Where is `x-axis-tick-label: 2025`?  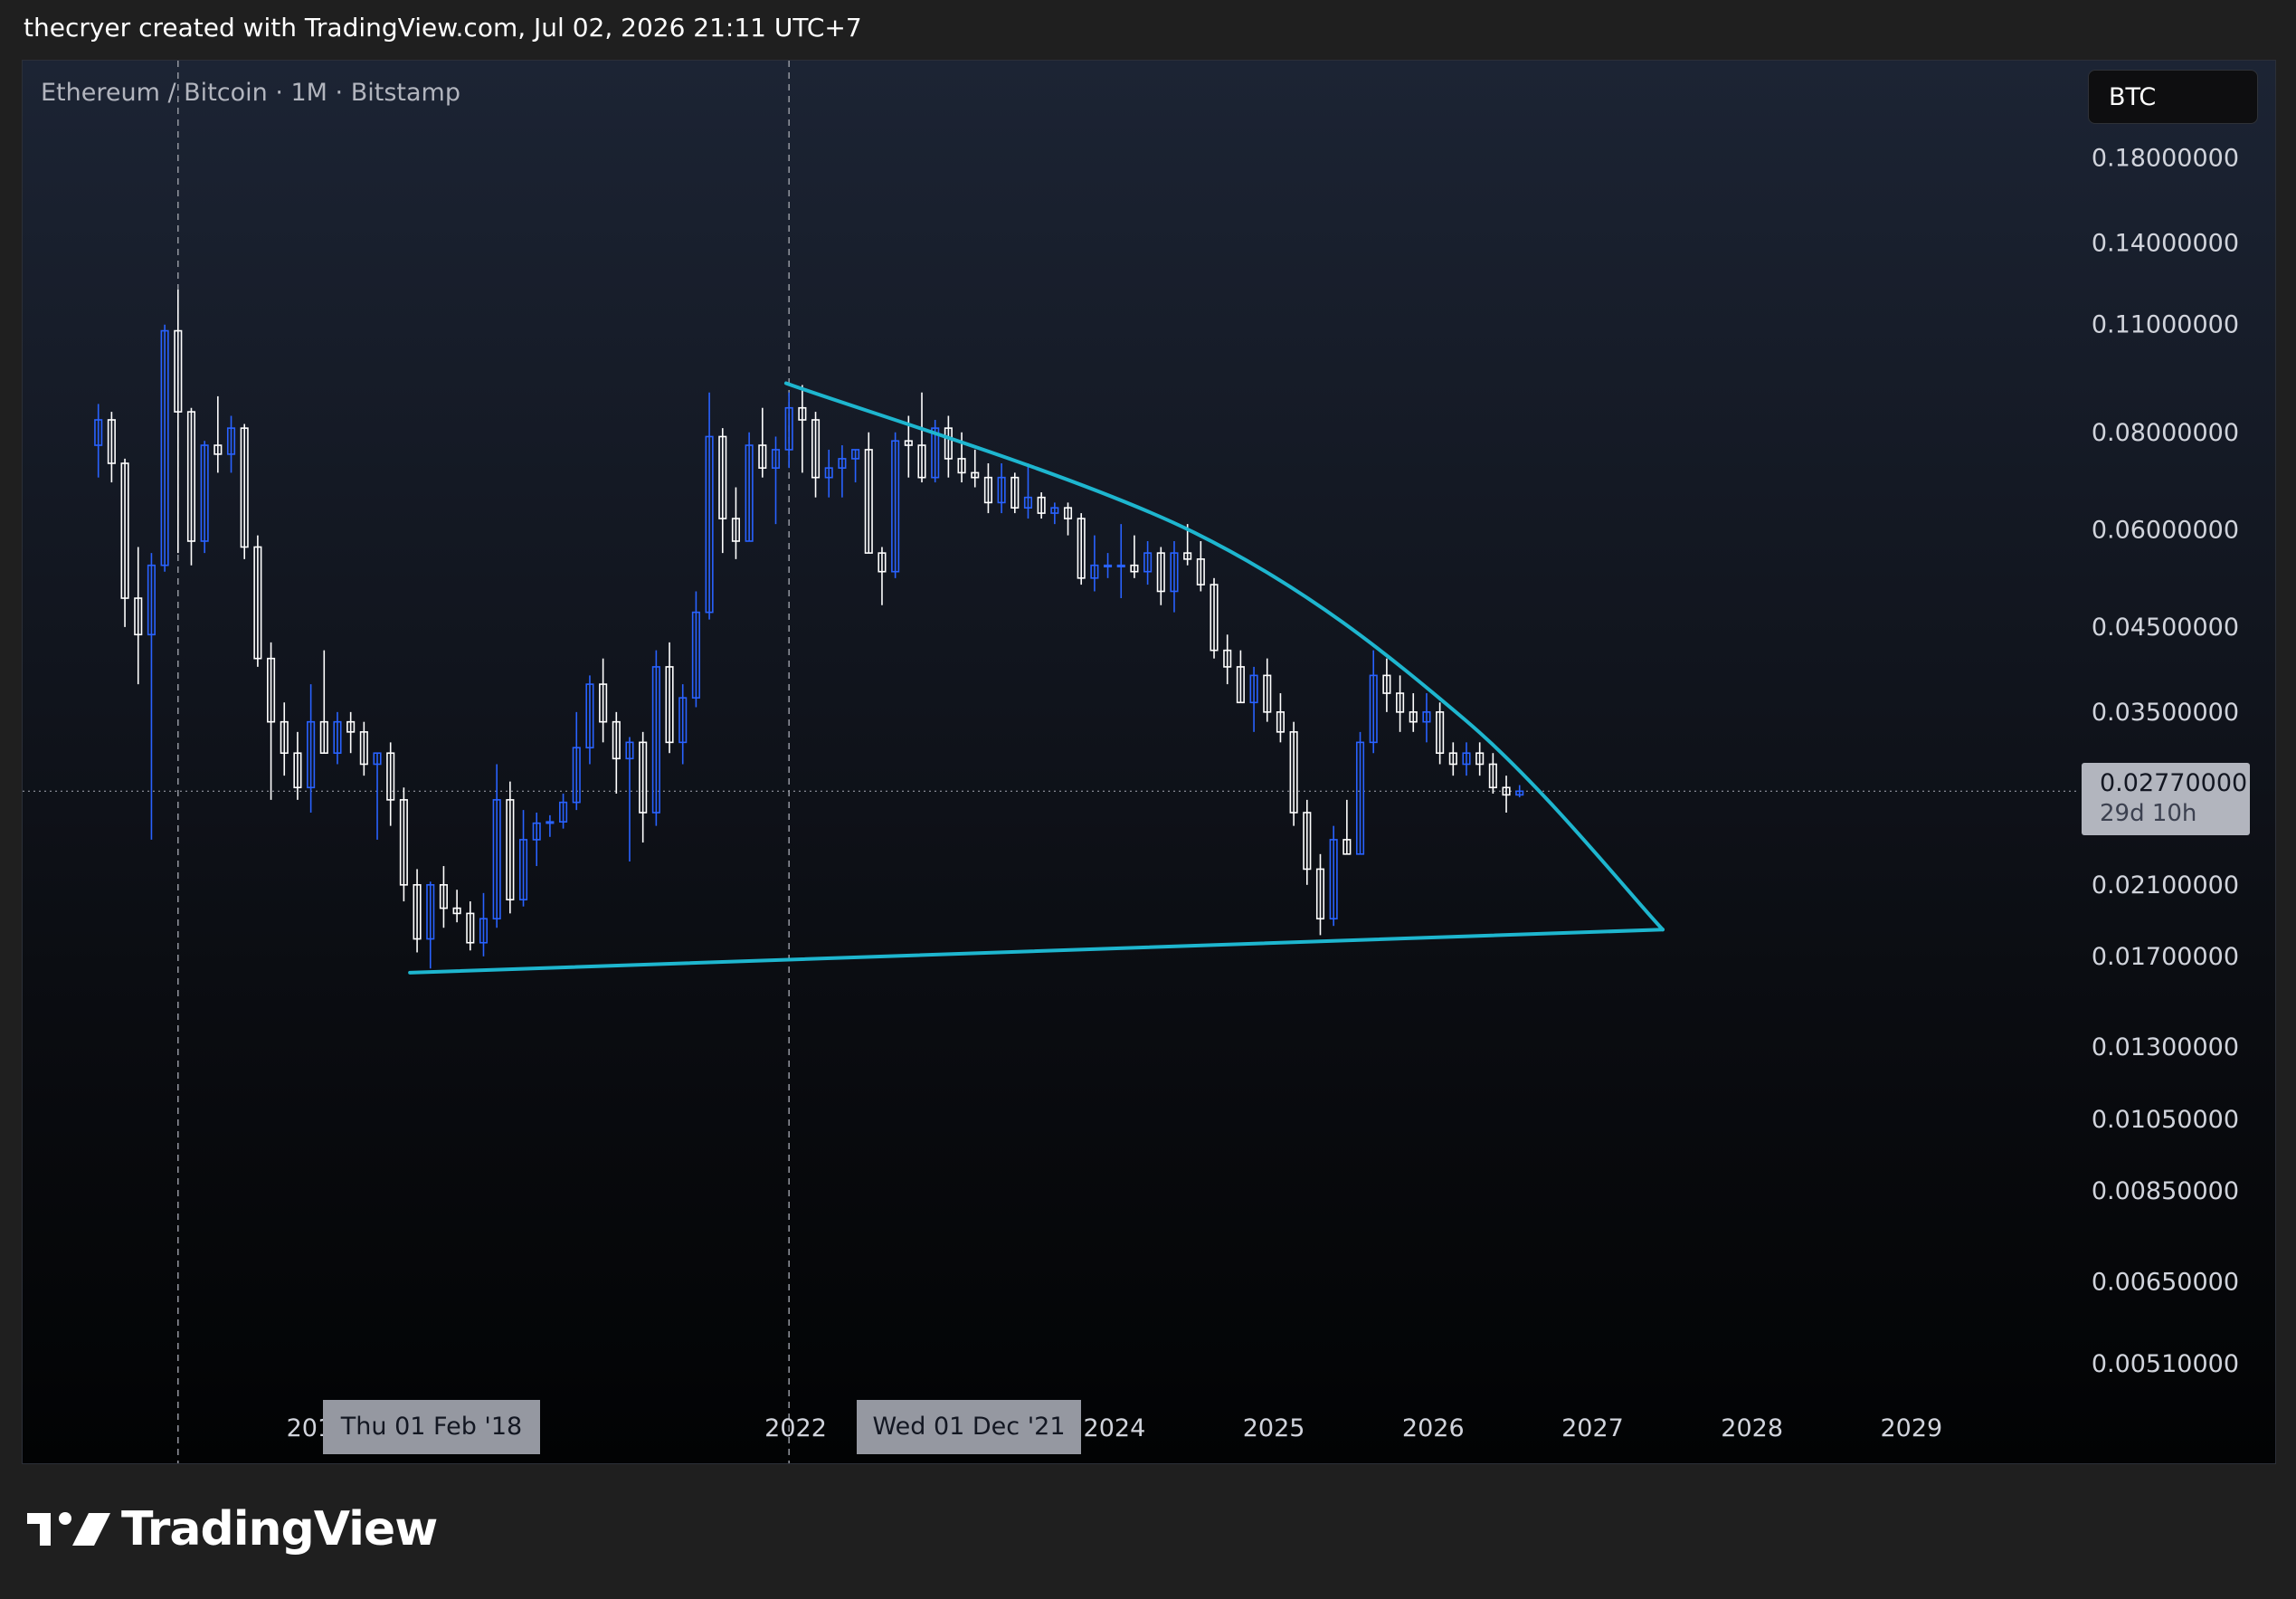 x-axis-tick-label: 2025 is located at coordinates (1274, 1428).